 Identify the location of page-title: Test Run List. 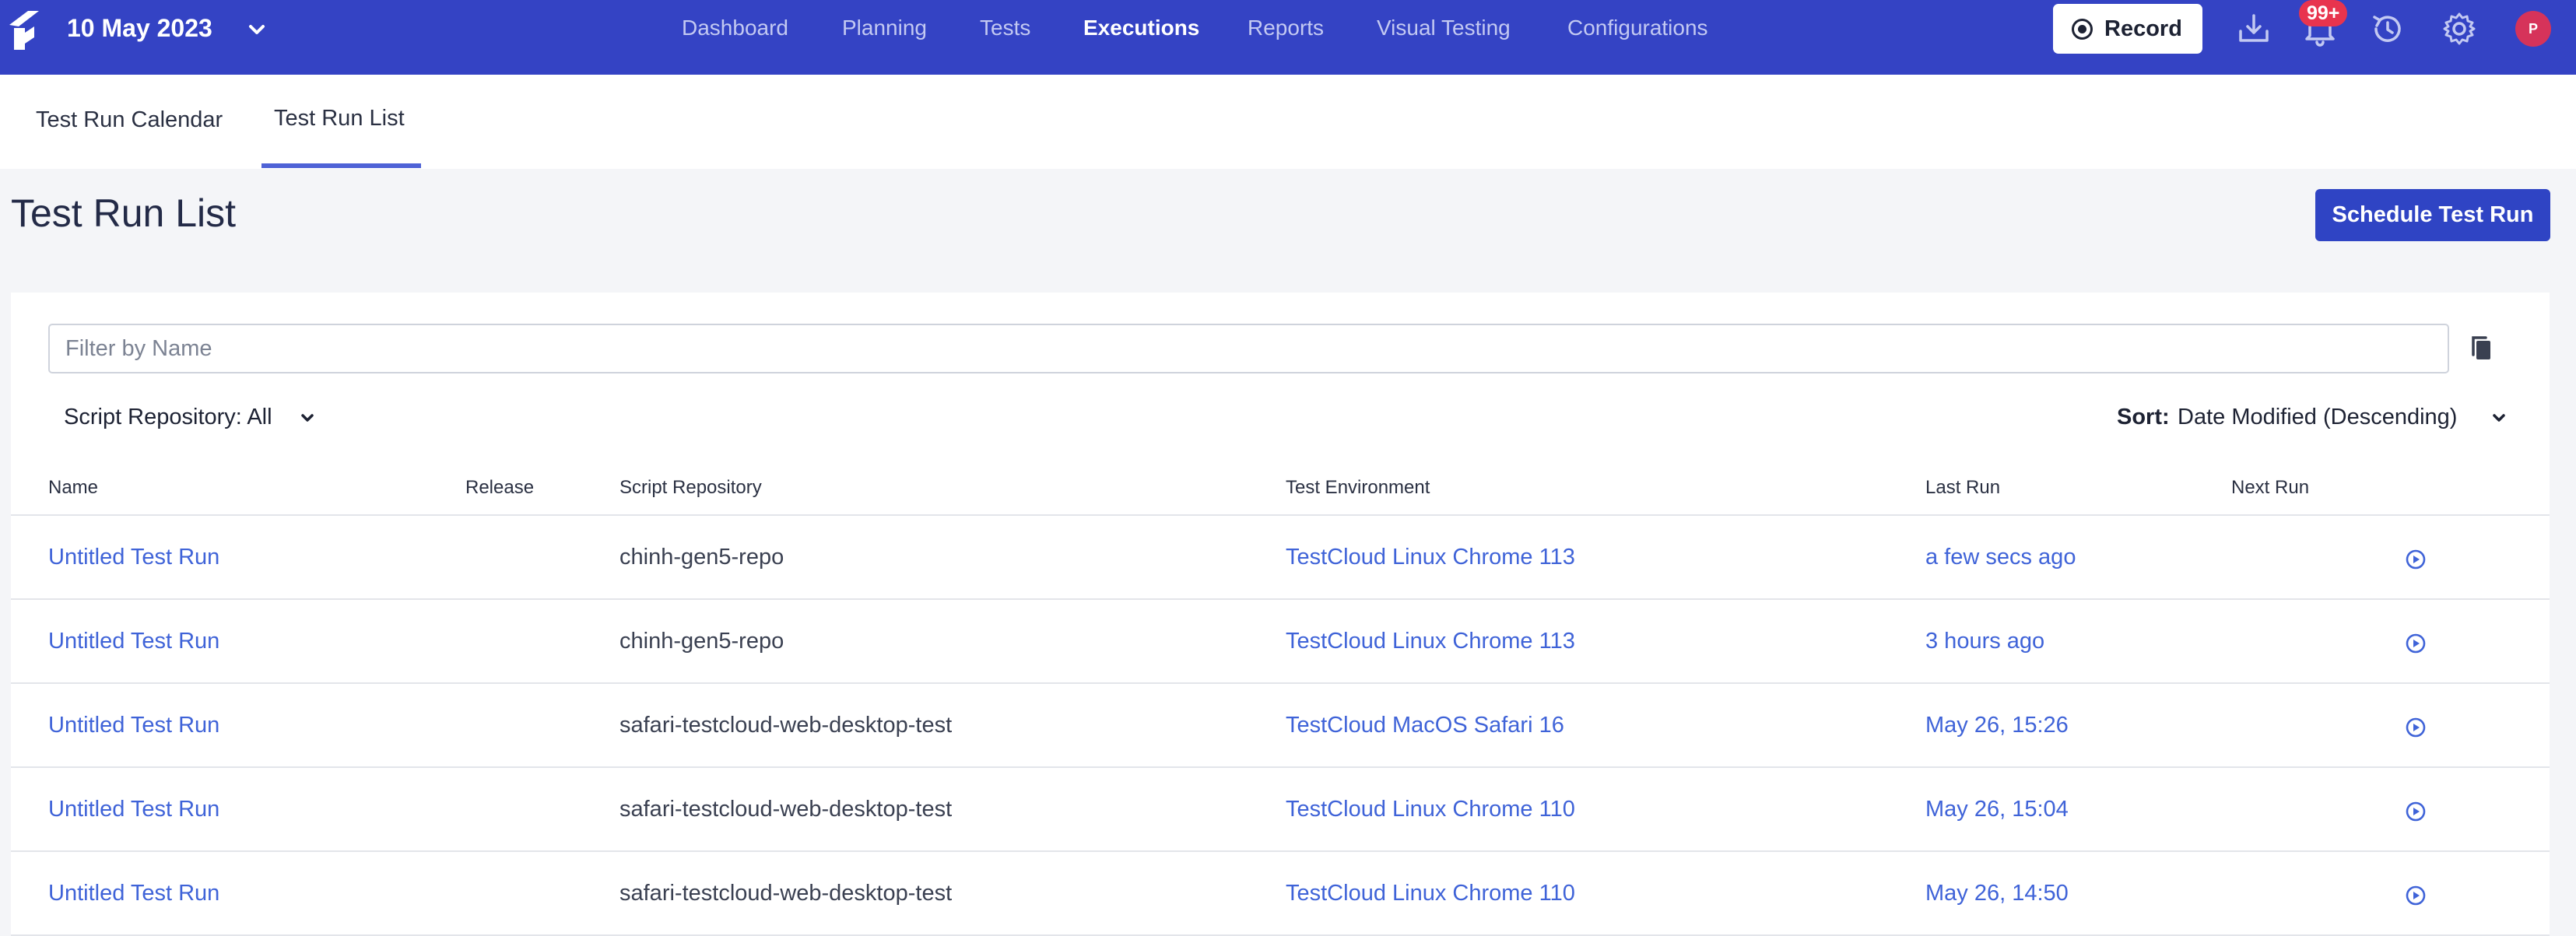
(124, 213).